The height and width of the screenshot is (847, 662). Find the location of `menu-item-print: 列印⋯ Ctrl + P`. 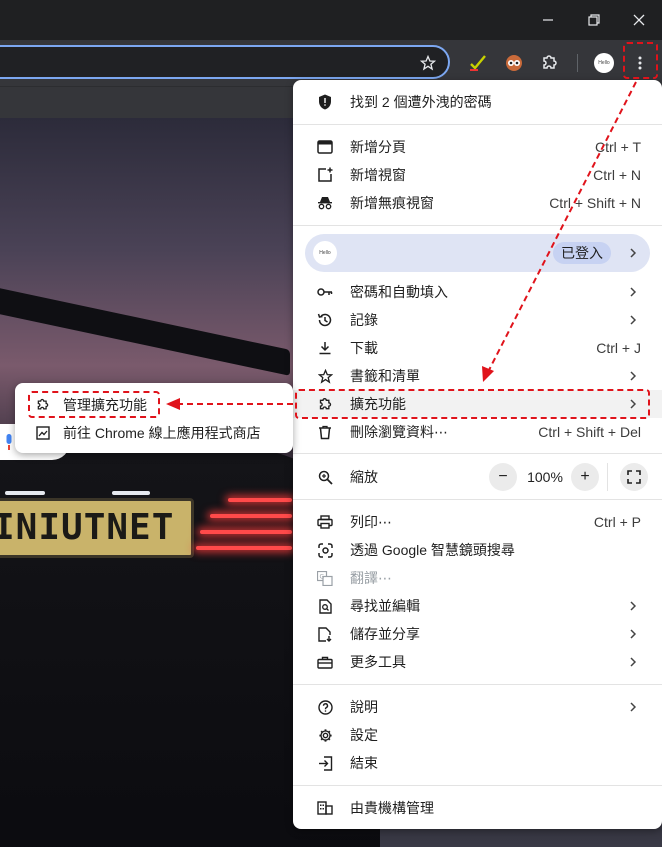

menu-item-print: 列印⋯ Ctrl + P is located at coordinates (477, 522).